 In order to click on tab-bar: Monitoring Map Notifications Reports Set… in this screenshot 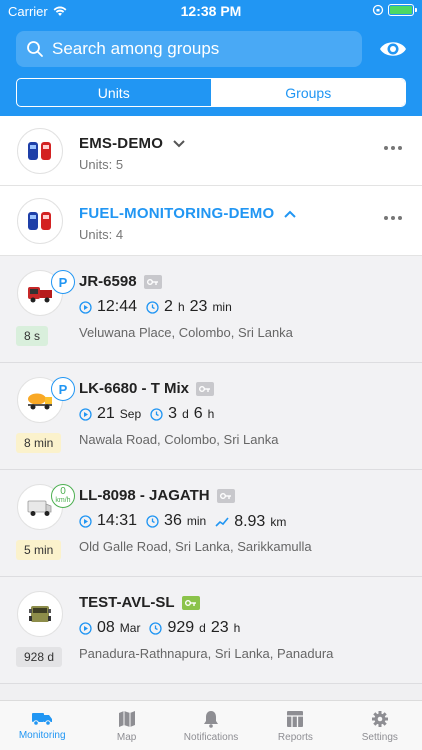, I will do `click(211, 725)`.